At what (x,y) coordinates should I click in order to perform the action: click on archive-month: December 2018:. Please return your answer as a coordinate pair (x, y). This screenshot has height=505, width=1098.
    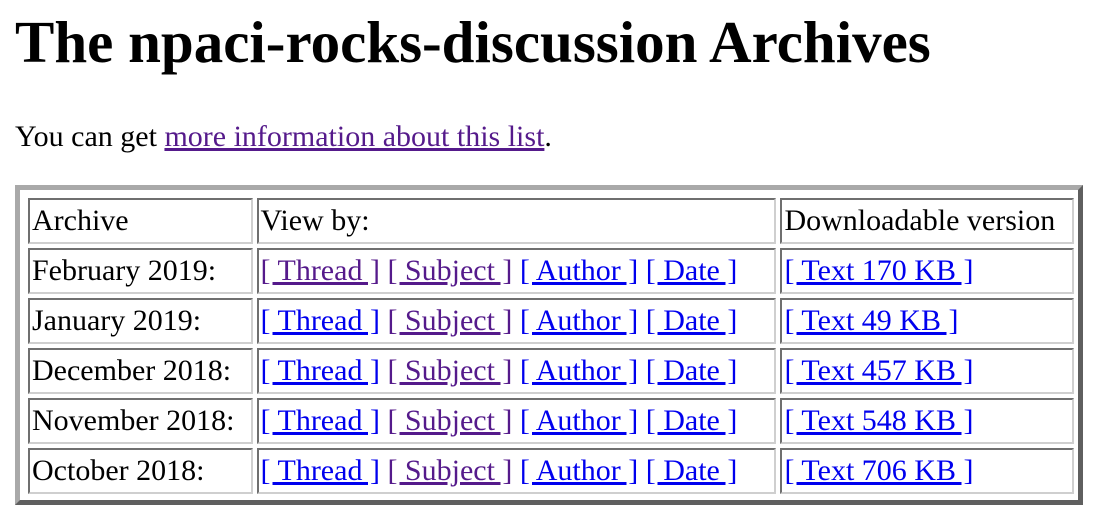
    Looking at the image, I should click on (140, 371).